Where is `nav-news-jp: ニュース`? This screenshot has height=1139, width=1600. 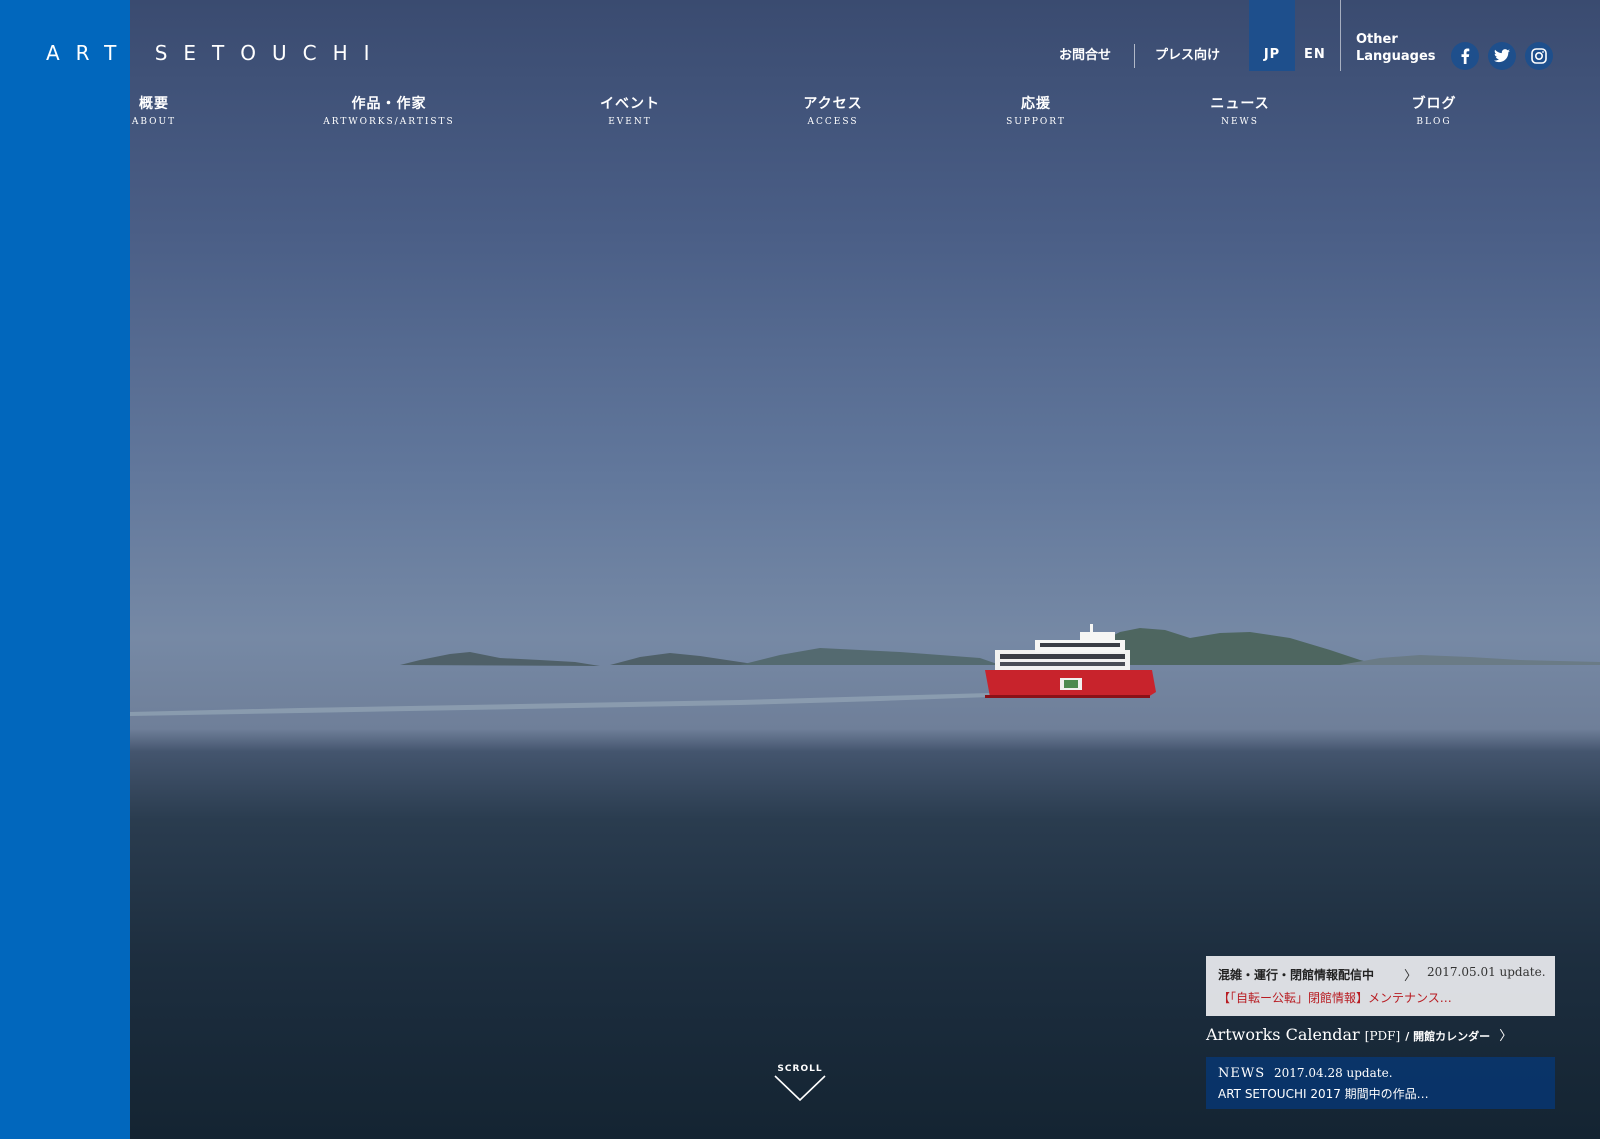 nav-news-jp: ニュース is located at coordinates (1240, 104).